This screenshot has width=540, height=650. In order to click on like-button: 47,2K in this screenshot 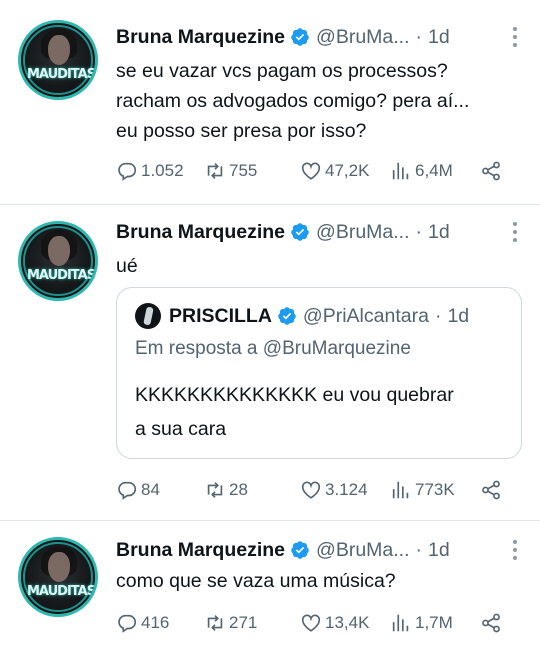, I will do `click(334, 171)`.